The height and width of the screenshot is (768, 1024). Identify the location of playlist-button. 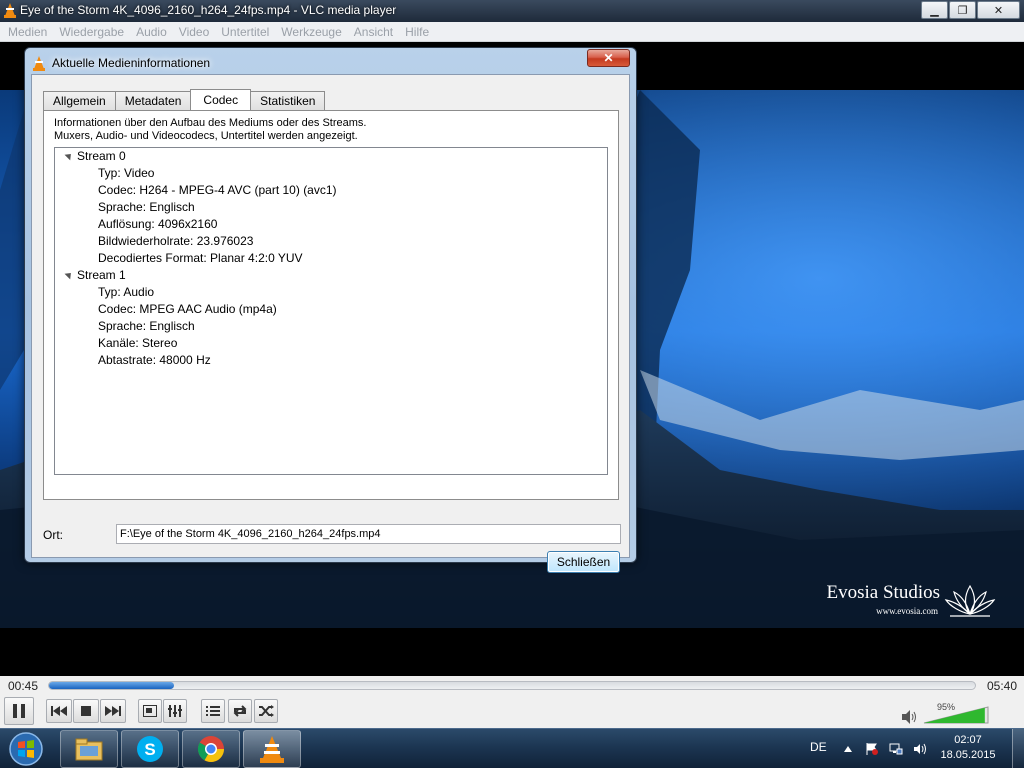
(213, 711).